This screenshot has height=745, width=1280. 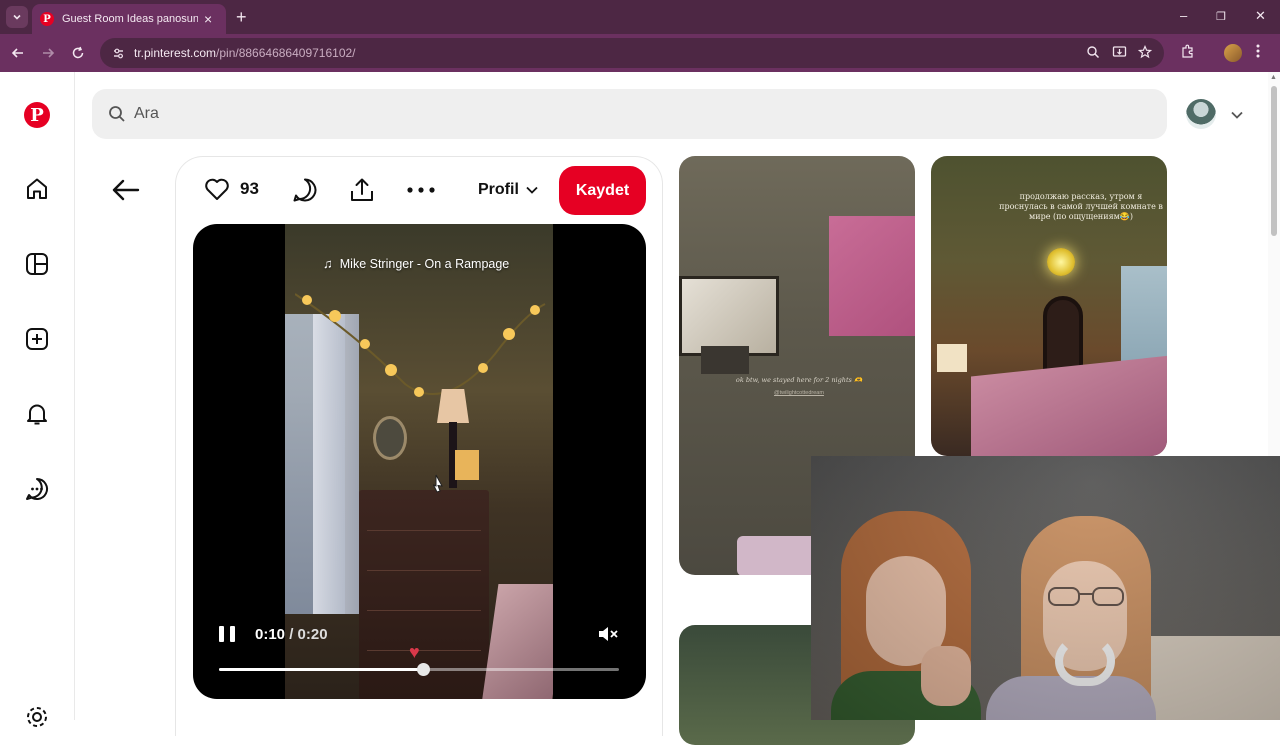 I want to click on profile-dropdown-label: Profil, so click(x=498, y=189).